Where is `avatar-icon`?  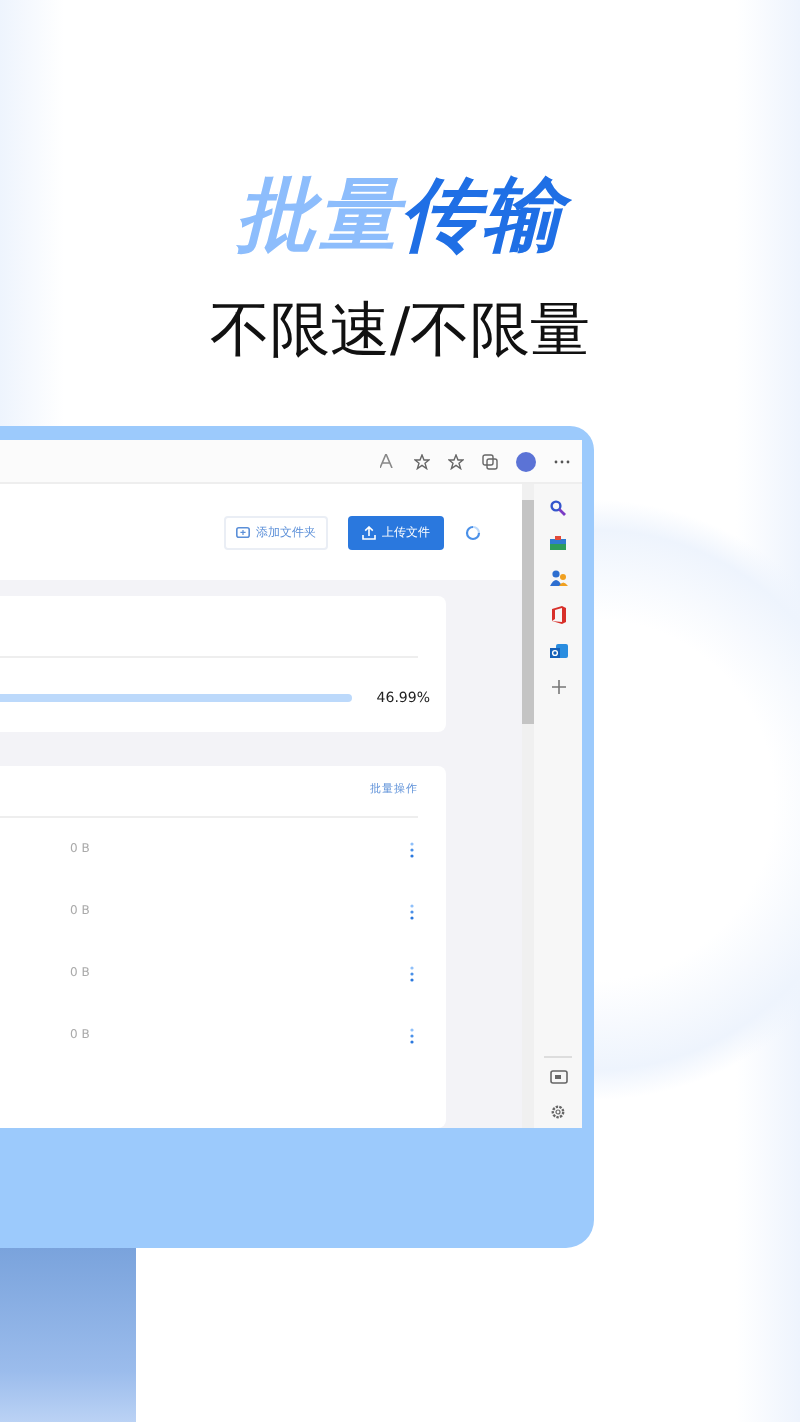 avatar-icon is located at coordinates (526, 461).